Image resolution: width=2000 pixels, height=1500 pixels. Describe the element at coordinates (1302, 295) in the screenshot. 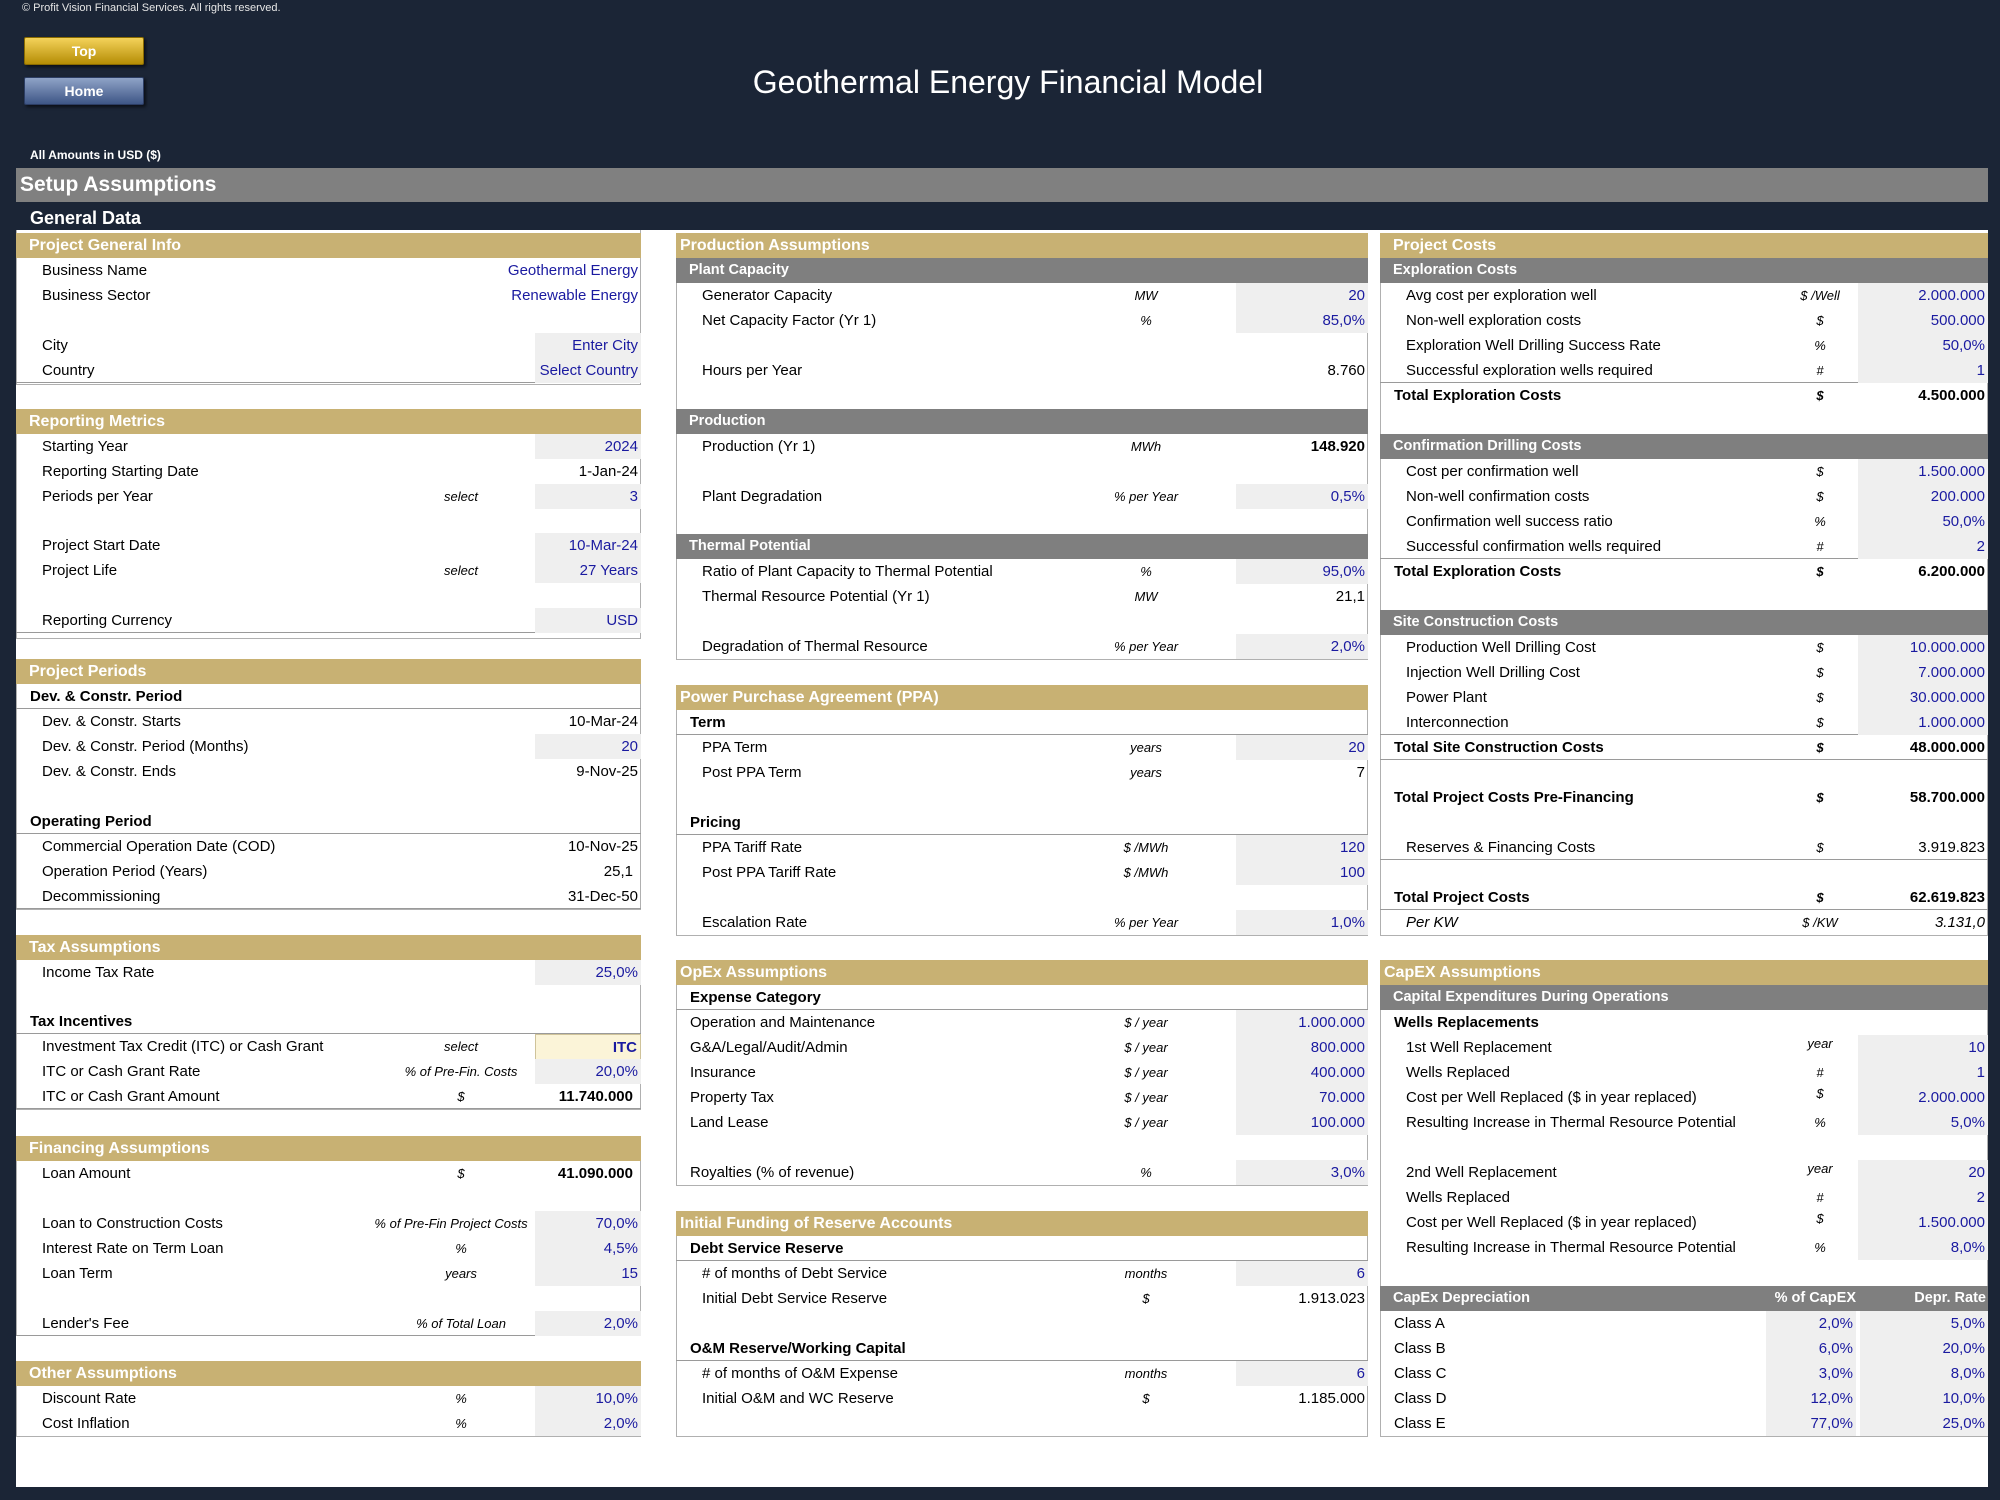

I see `generator-capacity-input: 20` at that location.